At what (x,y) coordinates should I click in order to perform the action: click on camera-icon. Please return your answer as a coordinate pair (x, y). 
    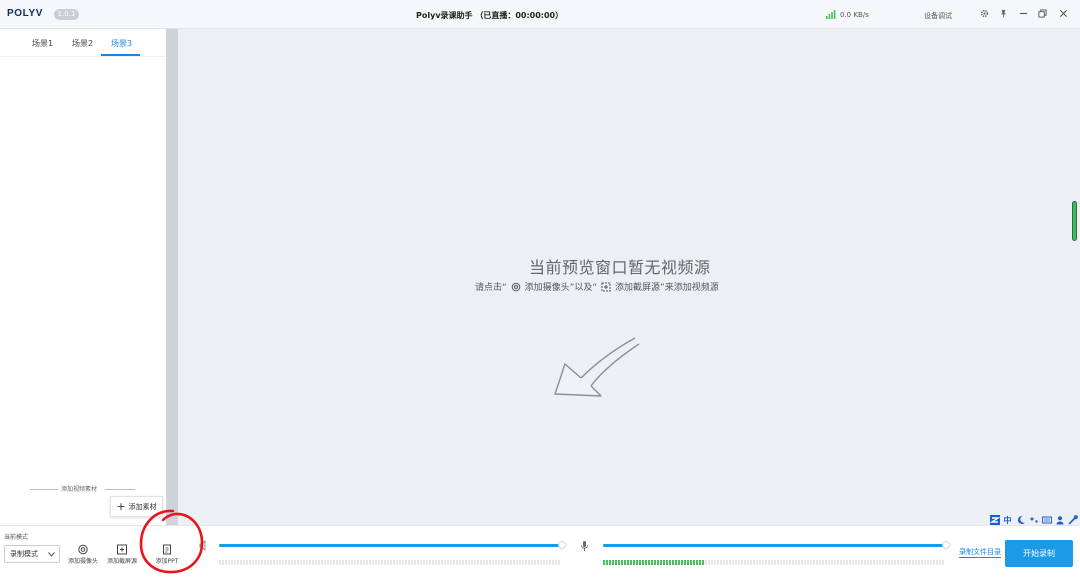
    Looking at the image, I should click on (83, 547).